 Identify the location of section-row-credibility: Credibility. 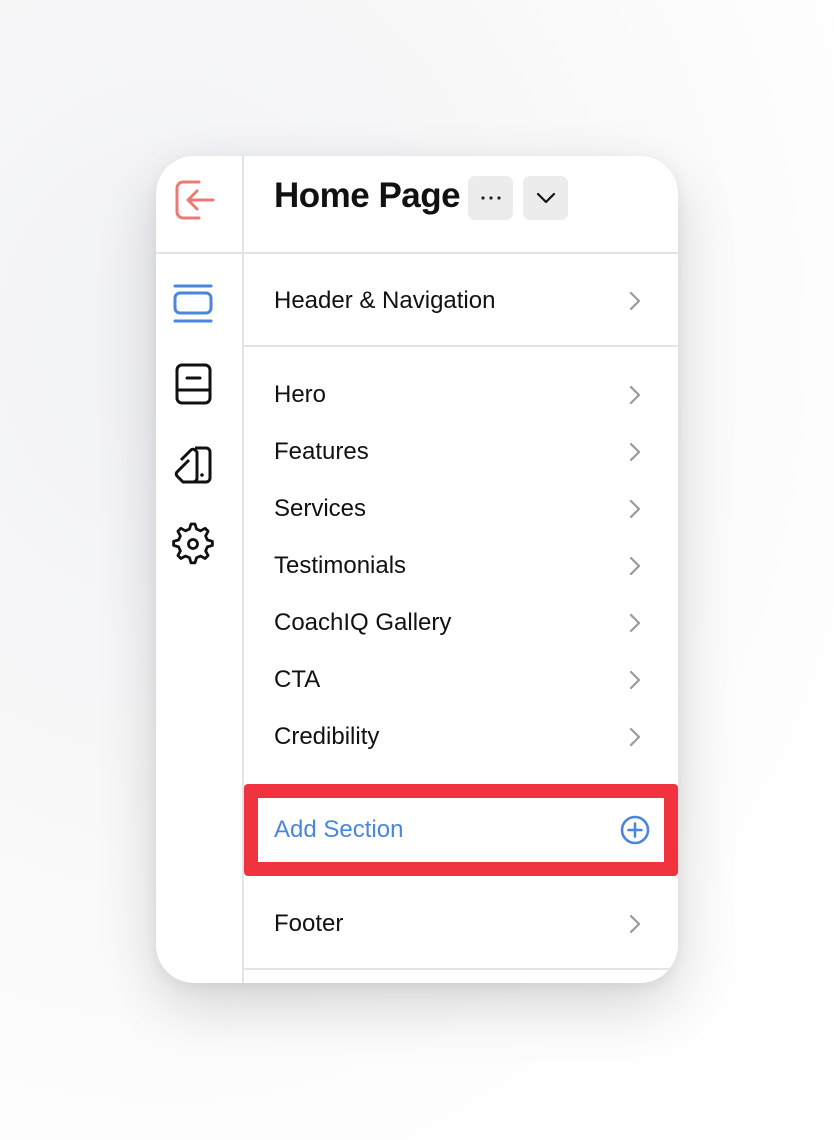
(461, 737).